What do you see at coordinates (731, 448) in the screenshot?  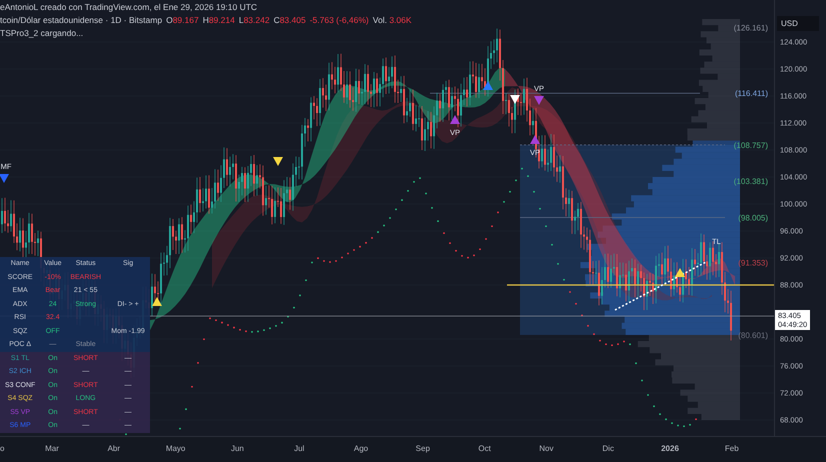 I see `time-label: Feb` at bounding box center [731, 448].